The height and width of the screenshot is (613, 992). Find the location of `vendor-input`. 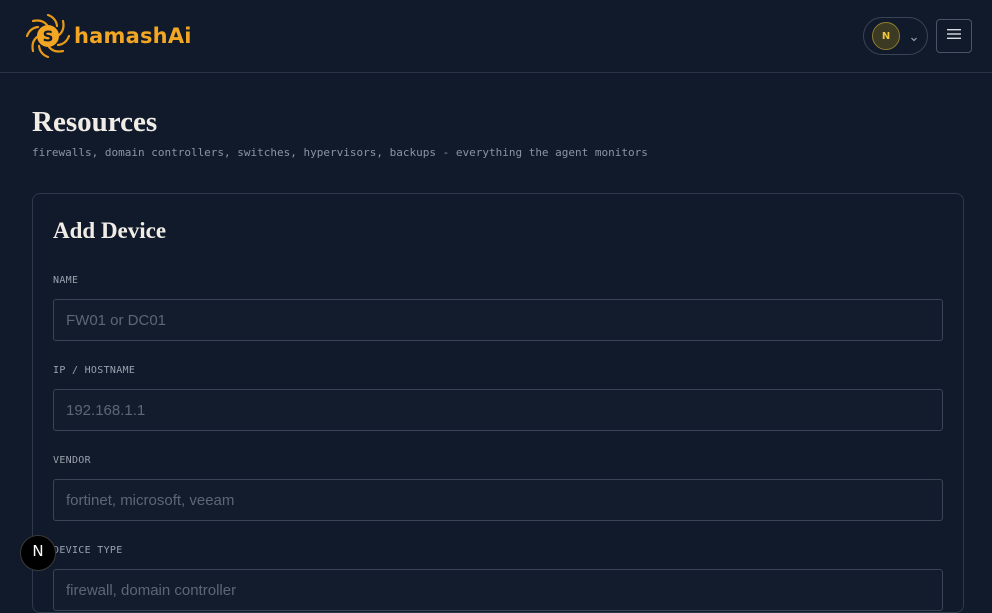

vendor-input is located at coordinates (498, 500).